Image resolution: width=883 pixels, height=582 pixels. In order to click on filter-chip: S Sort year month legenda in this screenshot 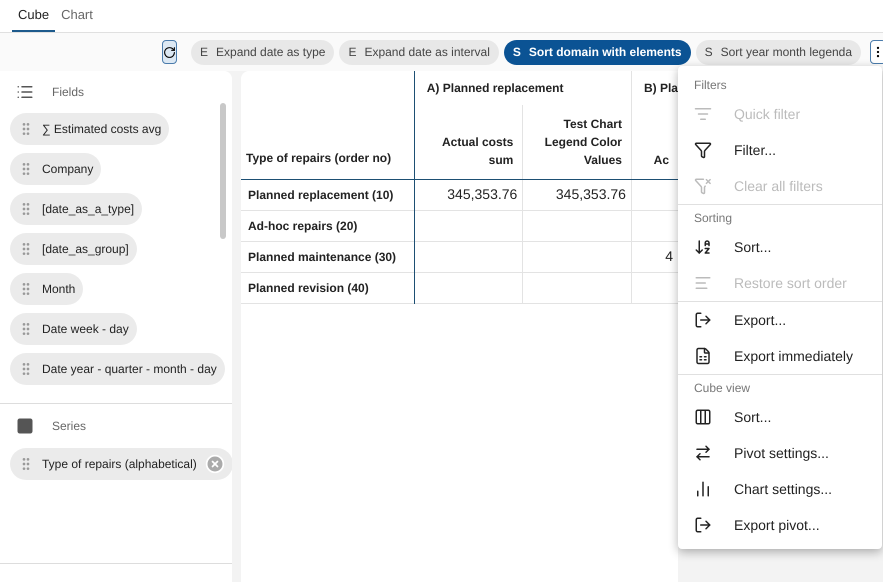, I will do `click(779, 52)`.